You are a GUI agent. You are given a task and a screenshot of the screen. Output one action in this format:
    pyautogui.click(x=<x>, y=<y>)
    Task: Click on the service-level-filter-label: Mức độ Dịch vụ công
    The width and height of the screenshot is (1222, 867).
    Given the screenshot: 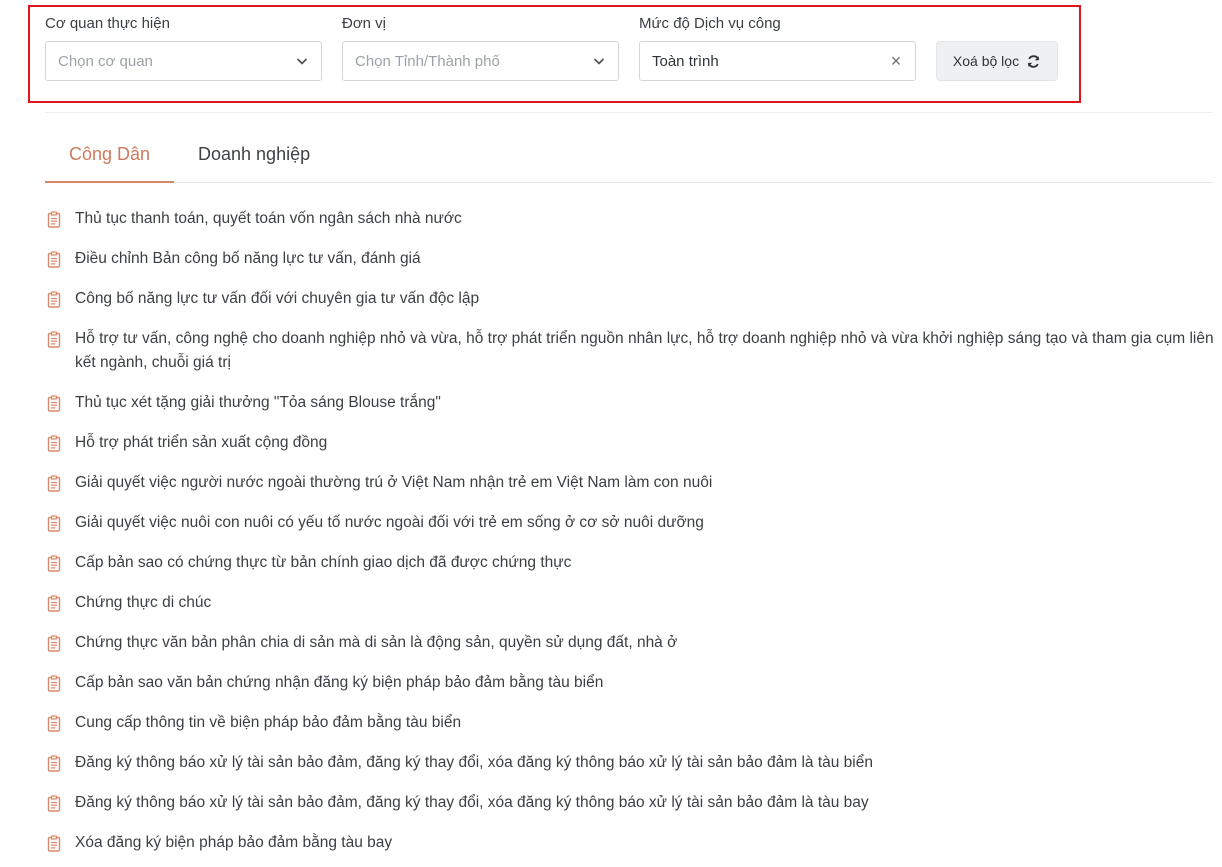 What is the action you would take?
    pyautogui.click(x=710, y=23)
    